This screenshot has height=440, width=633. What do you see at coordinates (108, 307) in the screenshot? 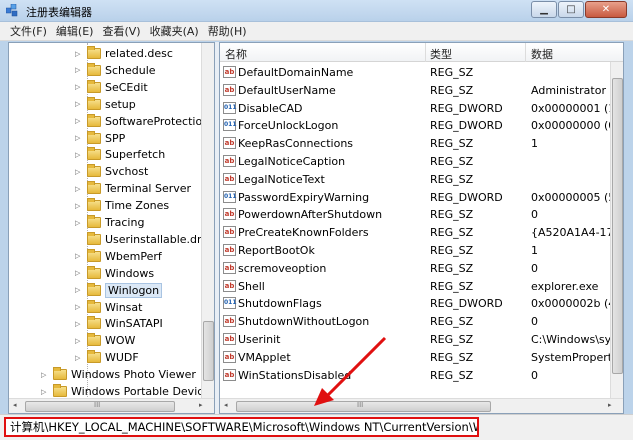
I see `tree-item: ▷ Winsat` at bounding box center [108, 307].